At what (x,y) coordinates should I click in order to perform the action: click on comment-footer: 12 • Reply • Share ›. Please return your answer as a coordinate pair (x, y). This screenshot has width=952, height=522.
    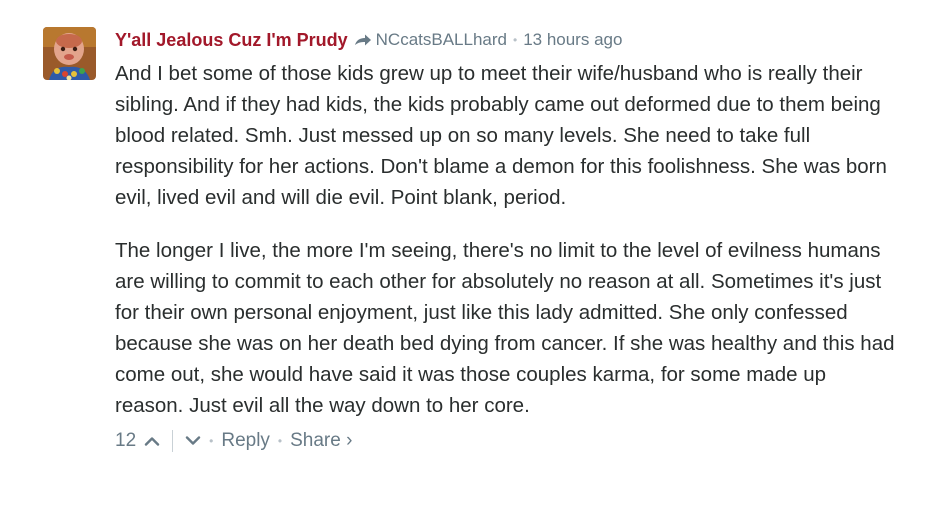
    Looking at the image, I should click on (505, 441).